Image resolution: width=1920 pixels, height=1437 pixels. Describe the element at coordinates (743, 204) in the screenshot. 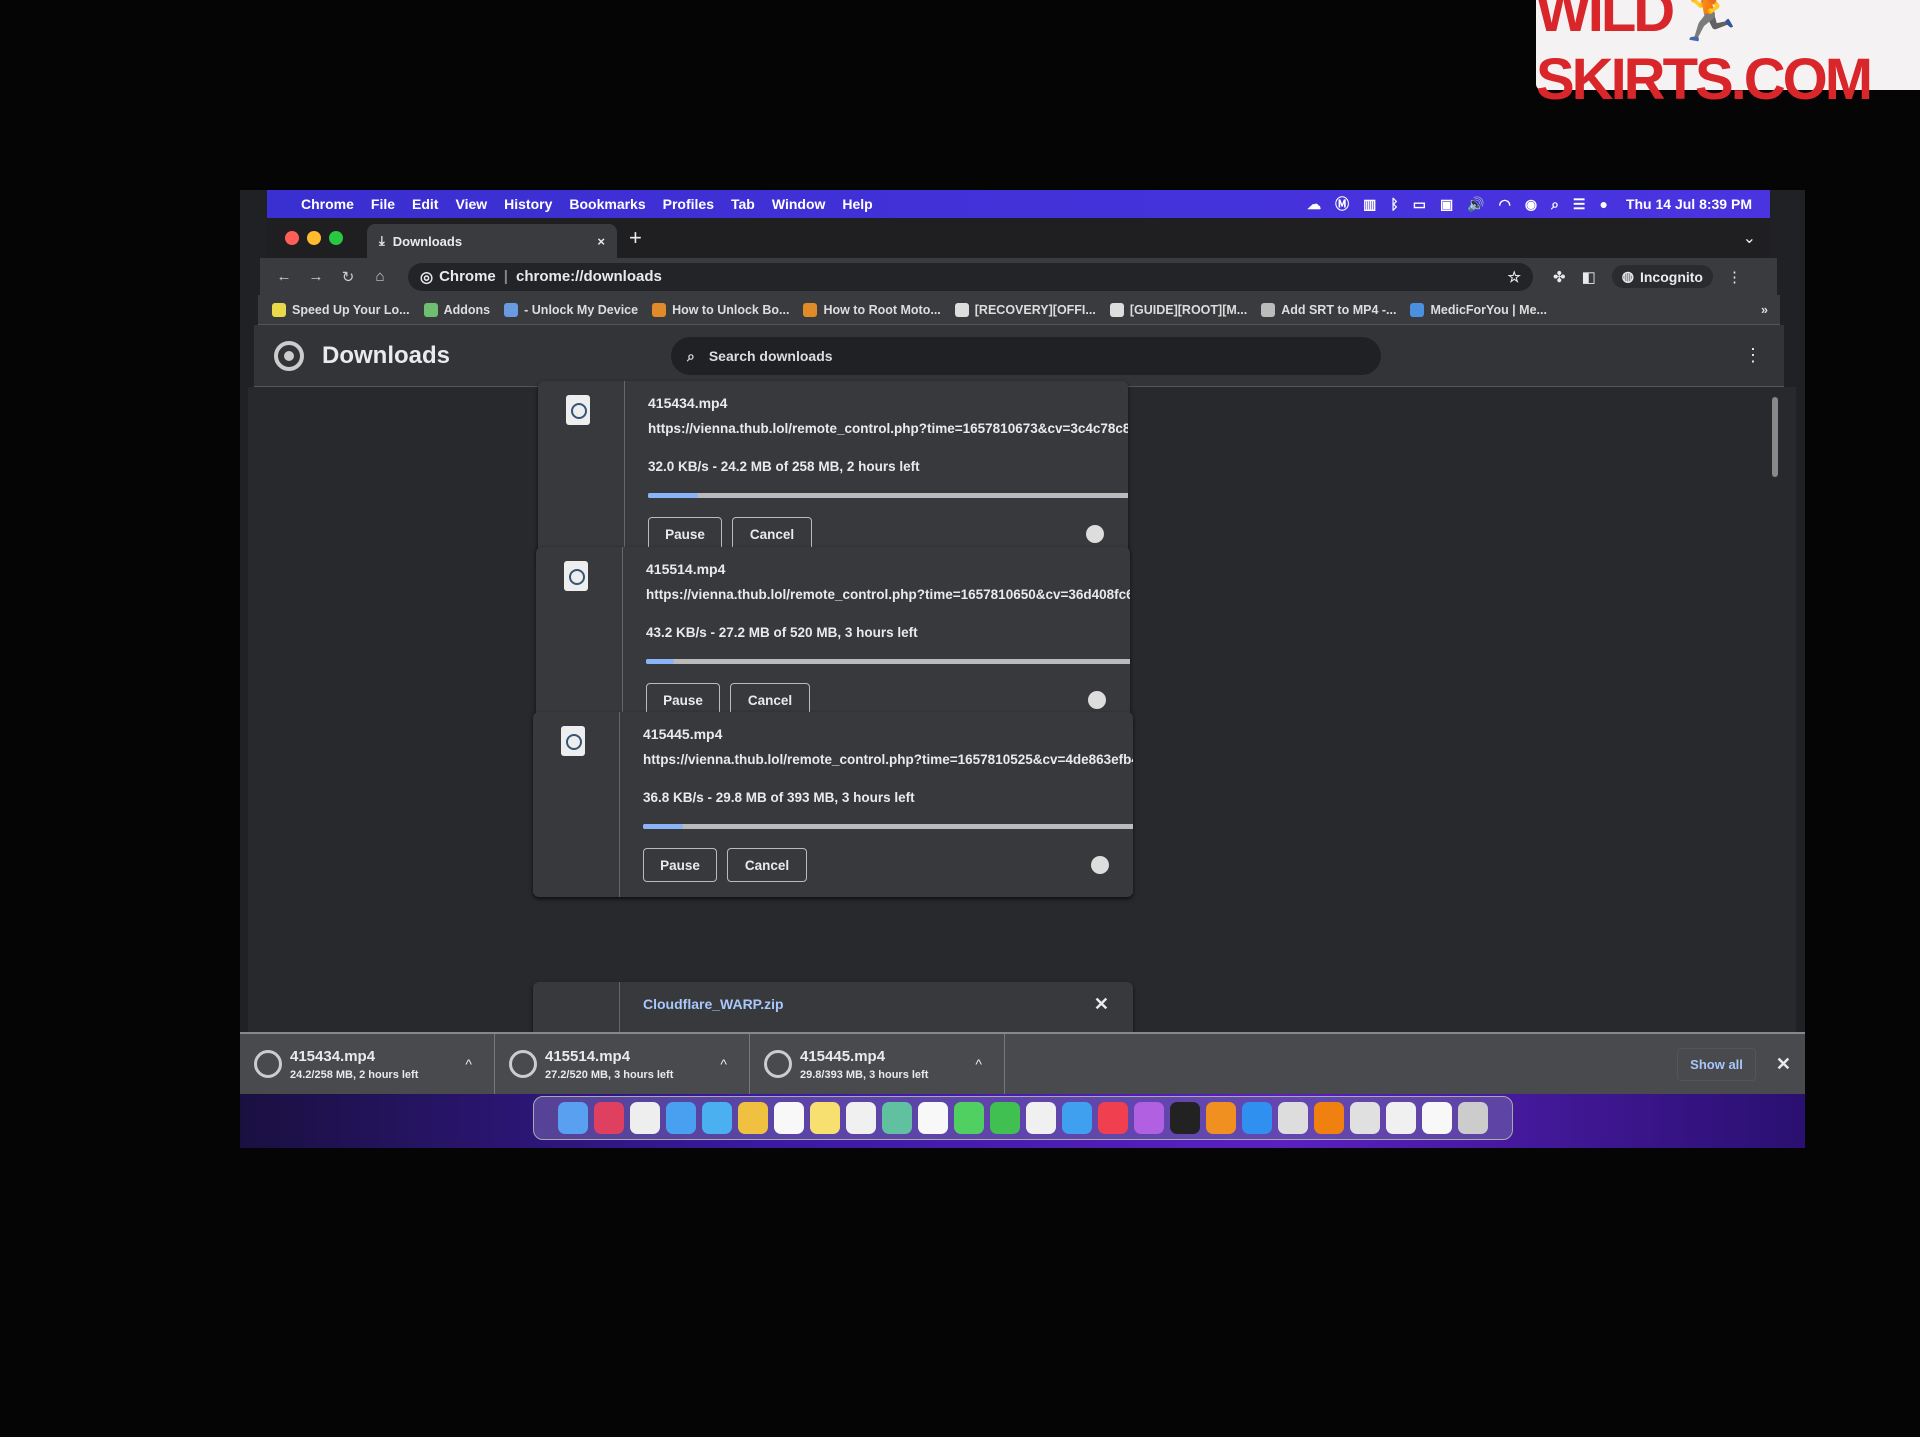

I see `menu-tab: Tab` at that location.